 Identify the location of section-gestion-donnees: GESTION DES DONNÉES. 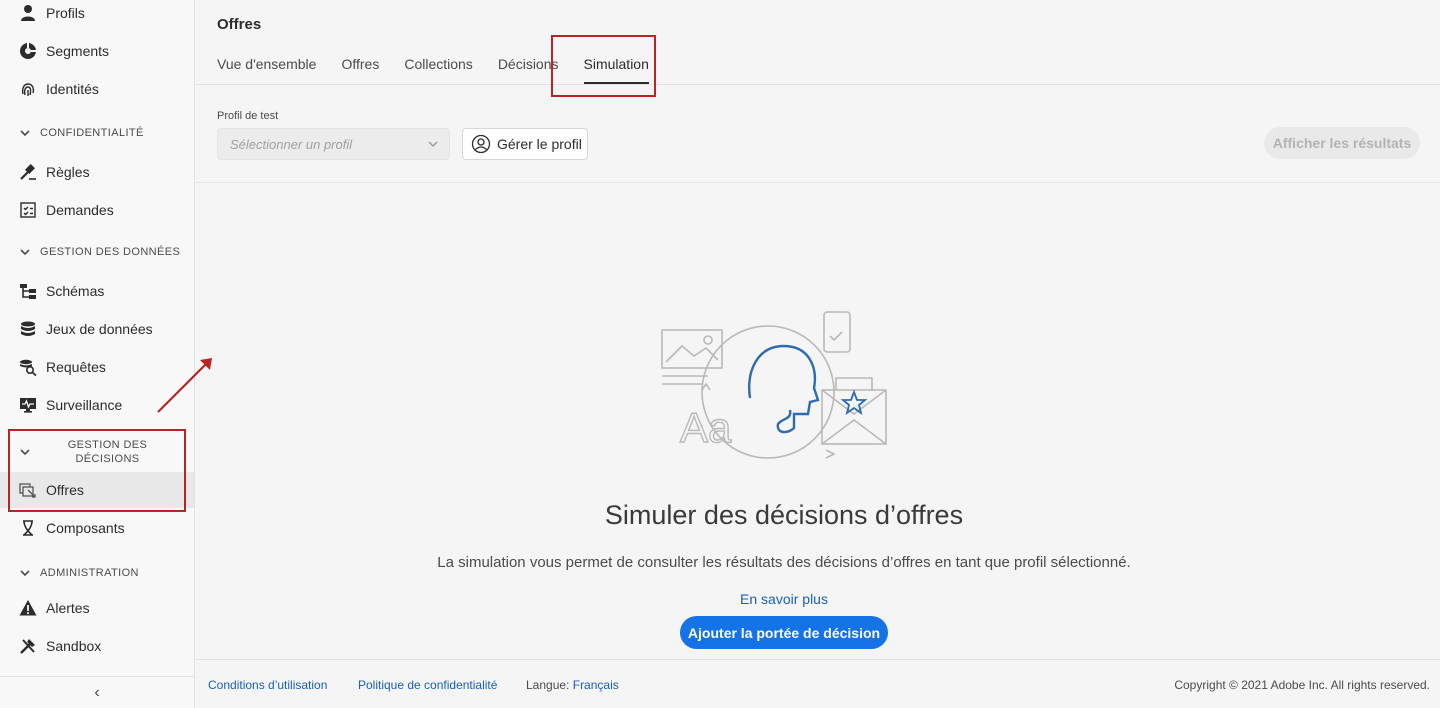
(99, 252).